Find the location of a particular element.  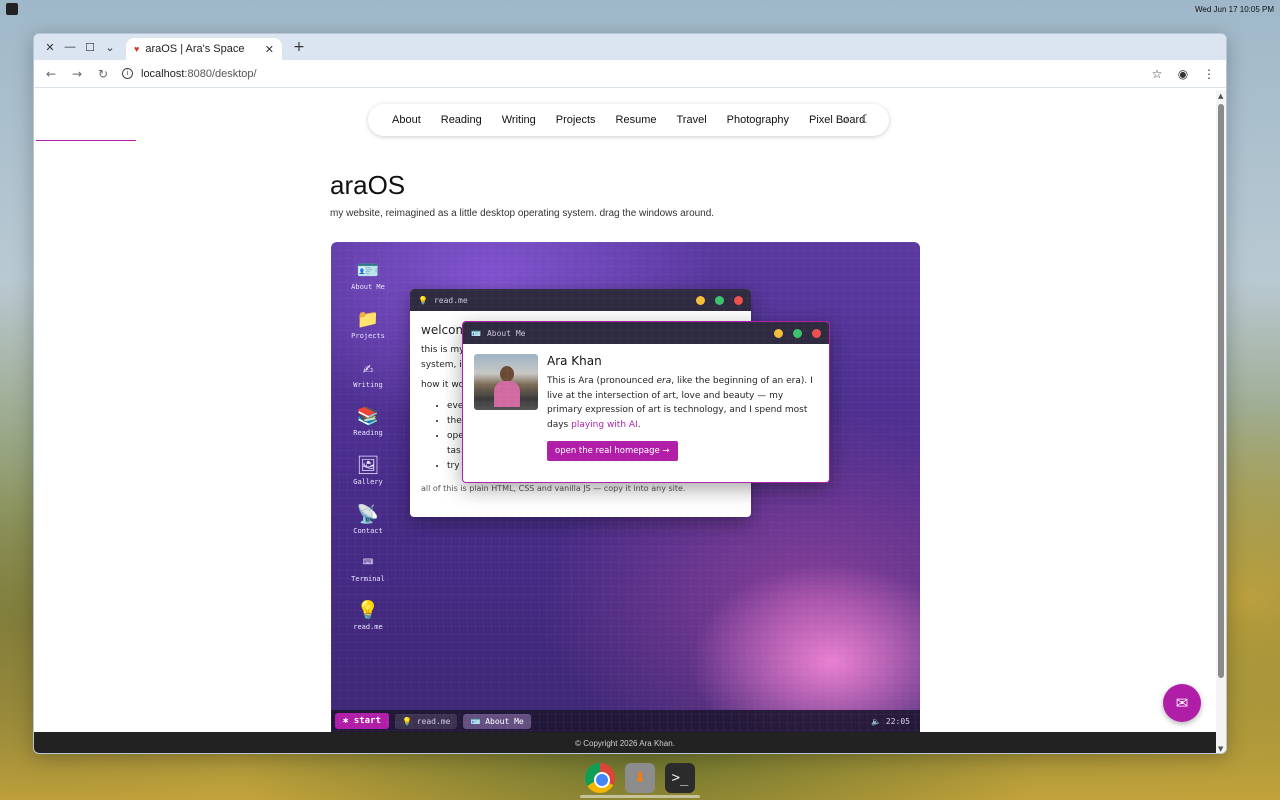

heart-favicon-icon: ♥ is located at coordinates (137, 49).